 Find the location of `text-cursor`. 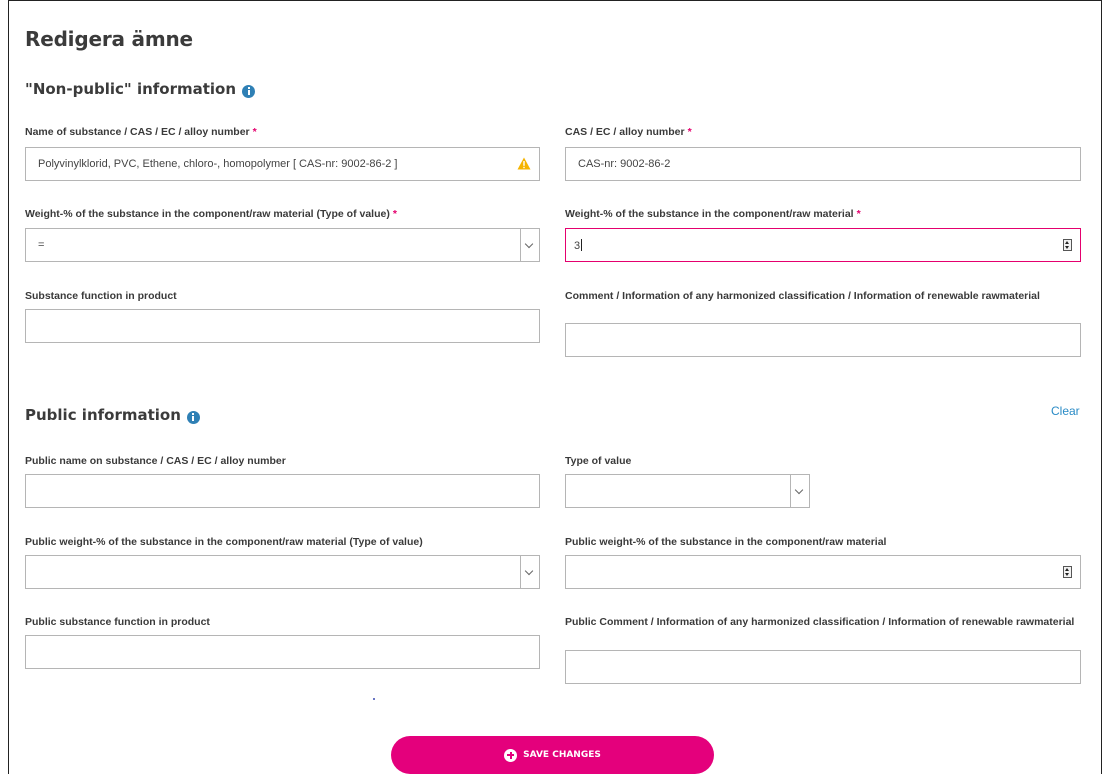

text-cursor is located at coordinates (582, 245).